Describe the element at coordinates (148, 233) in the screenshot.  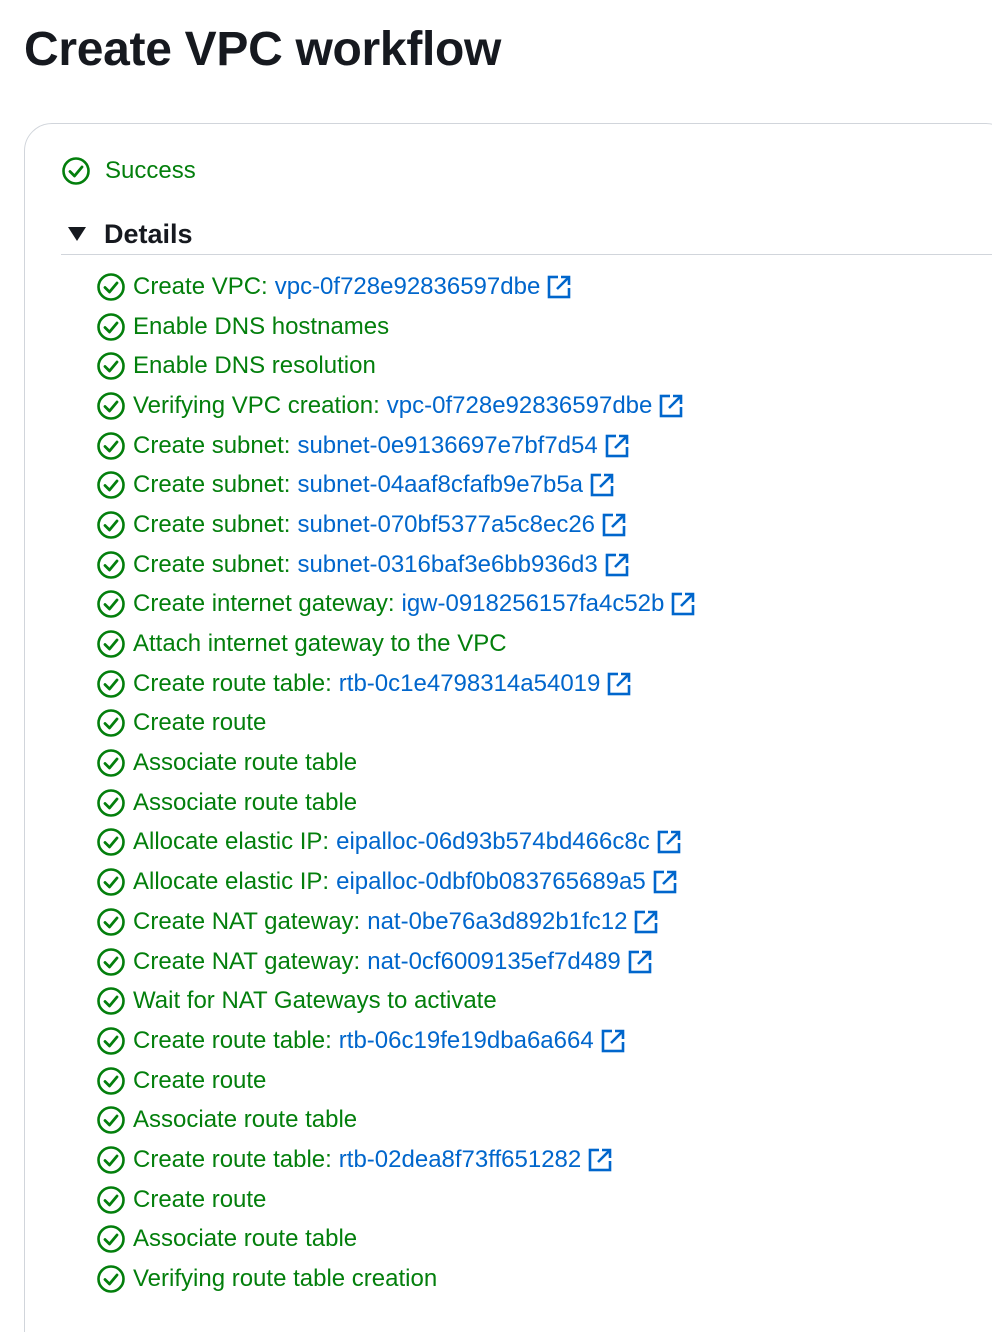
I see `details-title: Details` at that location.